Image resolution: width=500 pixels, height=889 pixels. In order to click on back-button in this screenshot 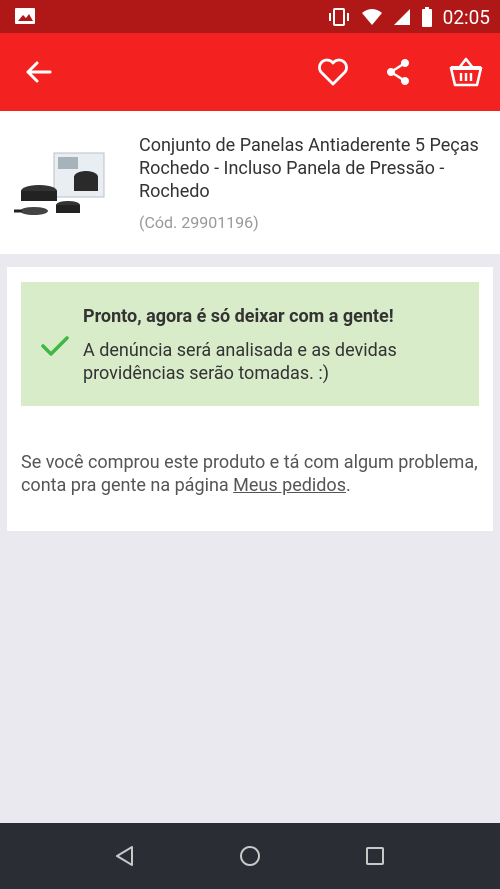, I will do `click(38, 72)`.